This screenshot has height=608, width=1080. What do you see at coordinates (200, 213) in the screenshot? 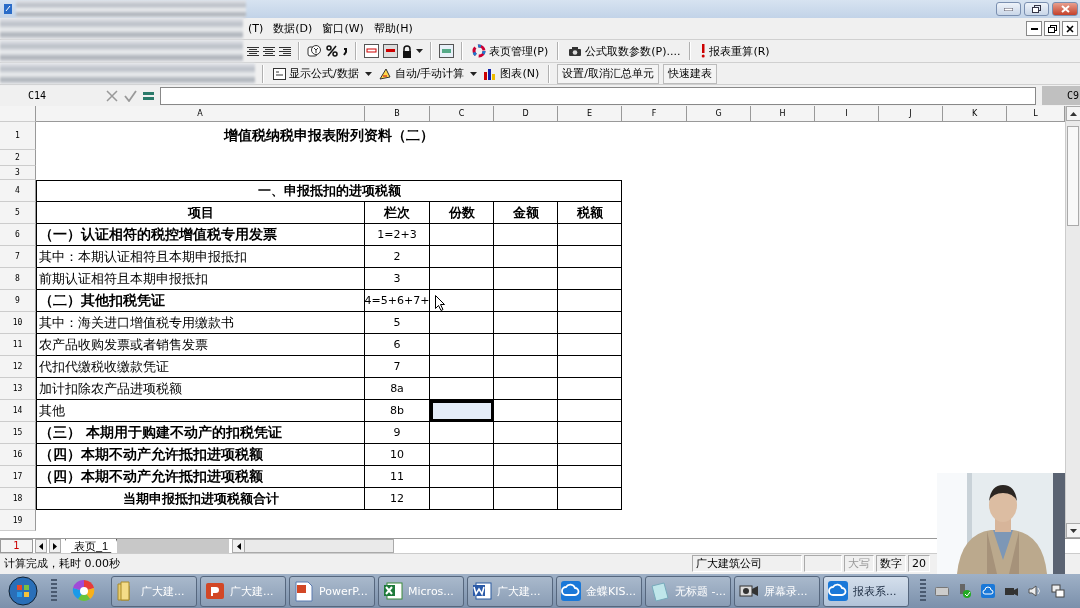
I see `table-cell: 项目` at bounding box center [200, 213].